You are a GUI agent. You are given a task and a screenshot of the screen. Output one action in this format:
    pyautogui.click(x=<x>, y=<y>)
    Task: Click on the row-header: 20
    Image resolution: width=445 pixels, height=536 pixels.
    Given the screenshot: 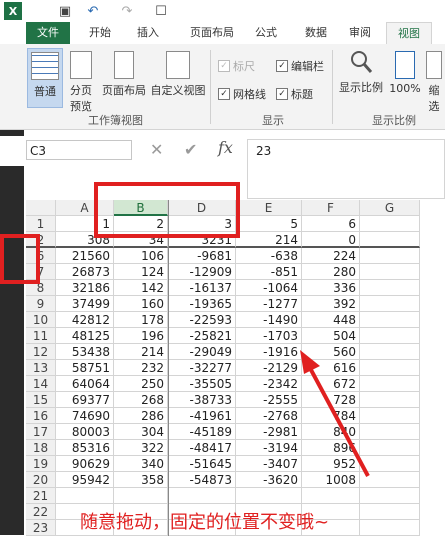 What is the action you would take?
    pyautogui.click(x=41, y=480)
    